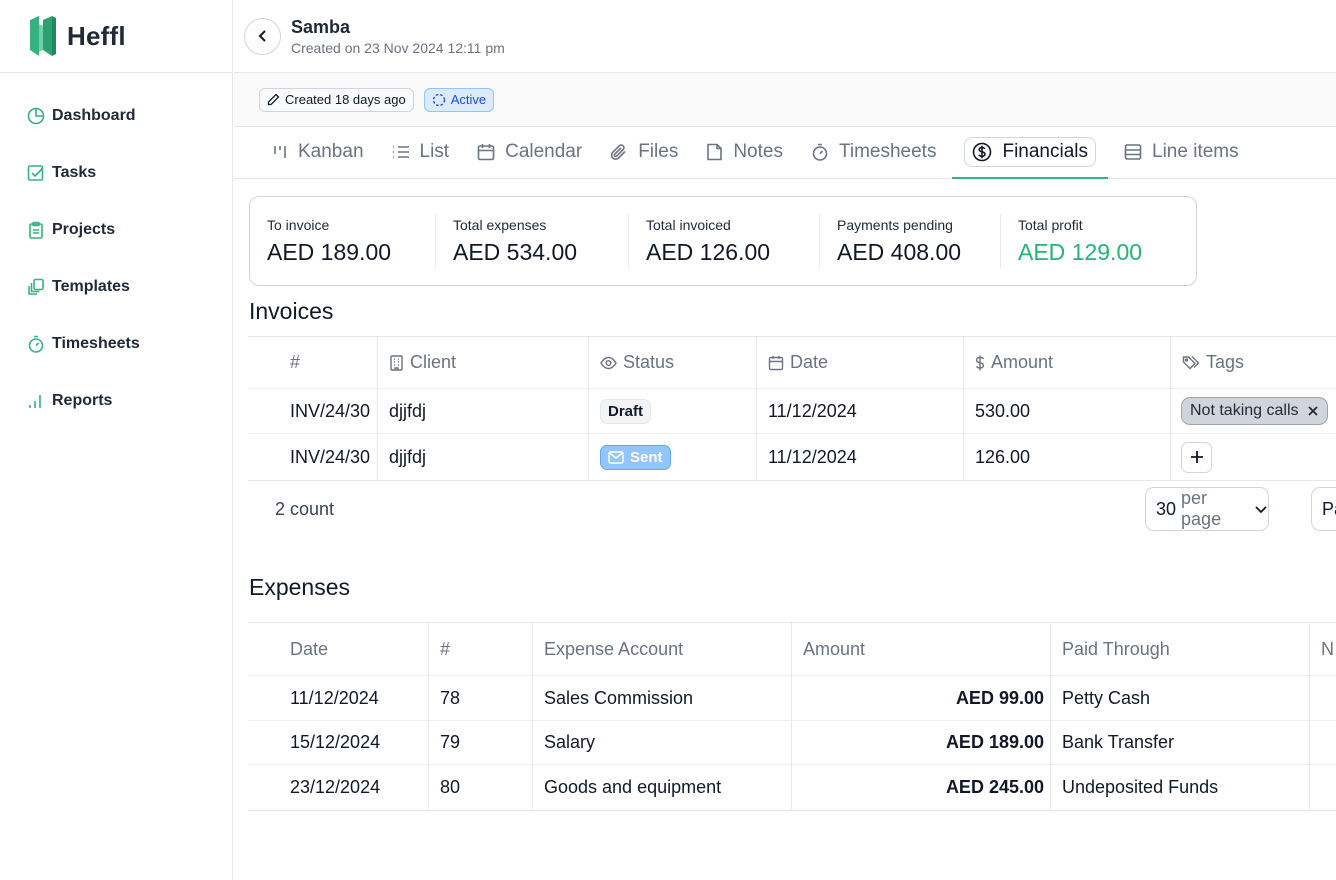  I want to click on created-chip: Created 18 days ago, so click(336, 99).